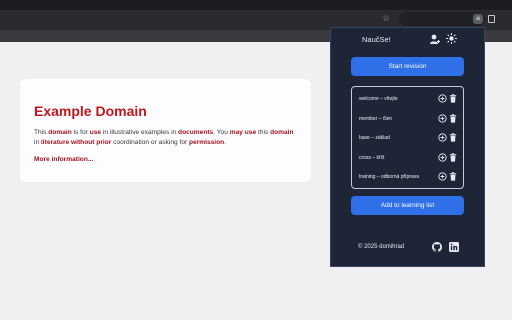  What do you see at coordinates (407, 66) in the screenshot?
I see `start-revision-button: Start revision` at bounding box center [407, 66].